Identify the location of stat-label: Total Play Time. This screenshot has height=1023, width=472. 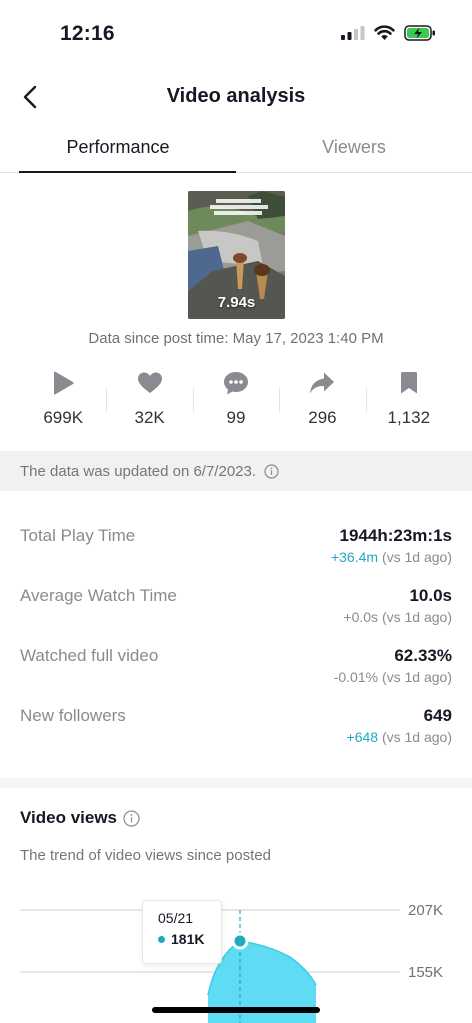
(78, 535).